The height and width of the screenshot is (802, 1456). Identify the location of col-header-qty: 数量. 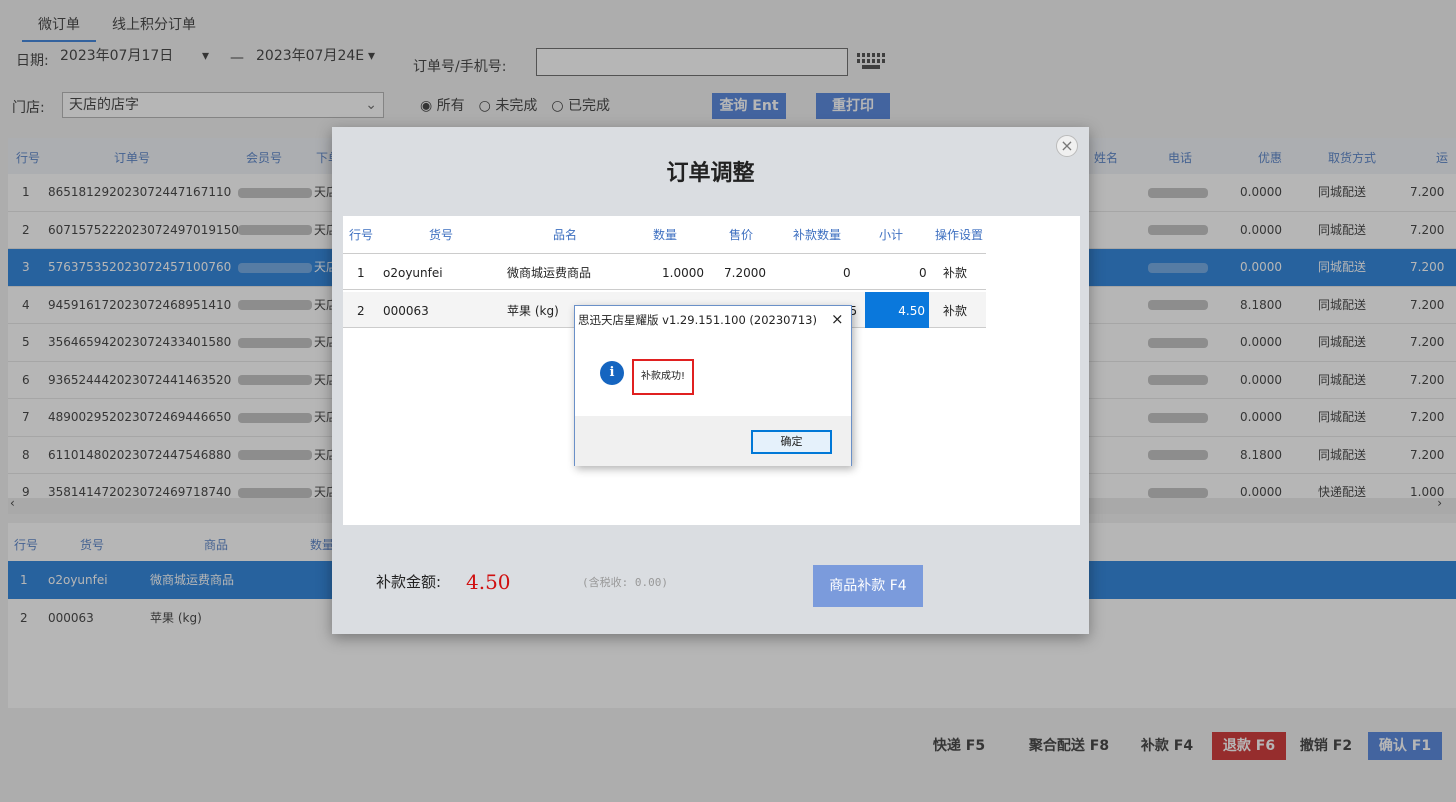
(665, 235).